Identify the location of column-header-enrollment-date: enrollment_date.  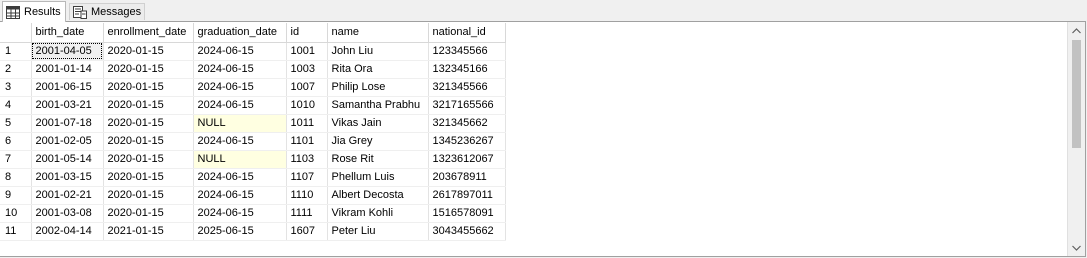
(148, 33).